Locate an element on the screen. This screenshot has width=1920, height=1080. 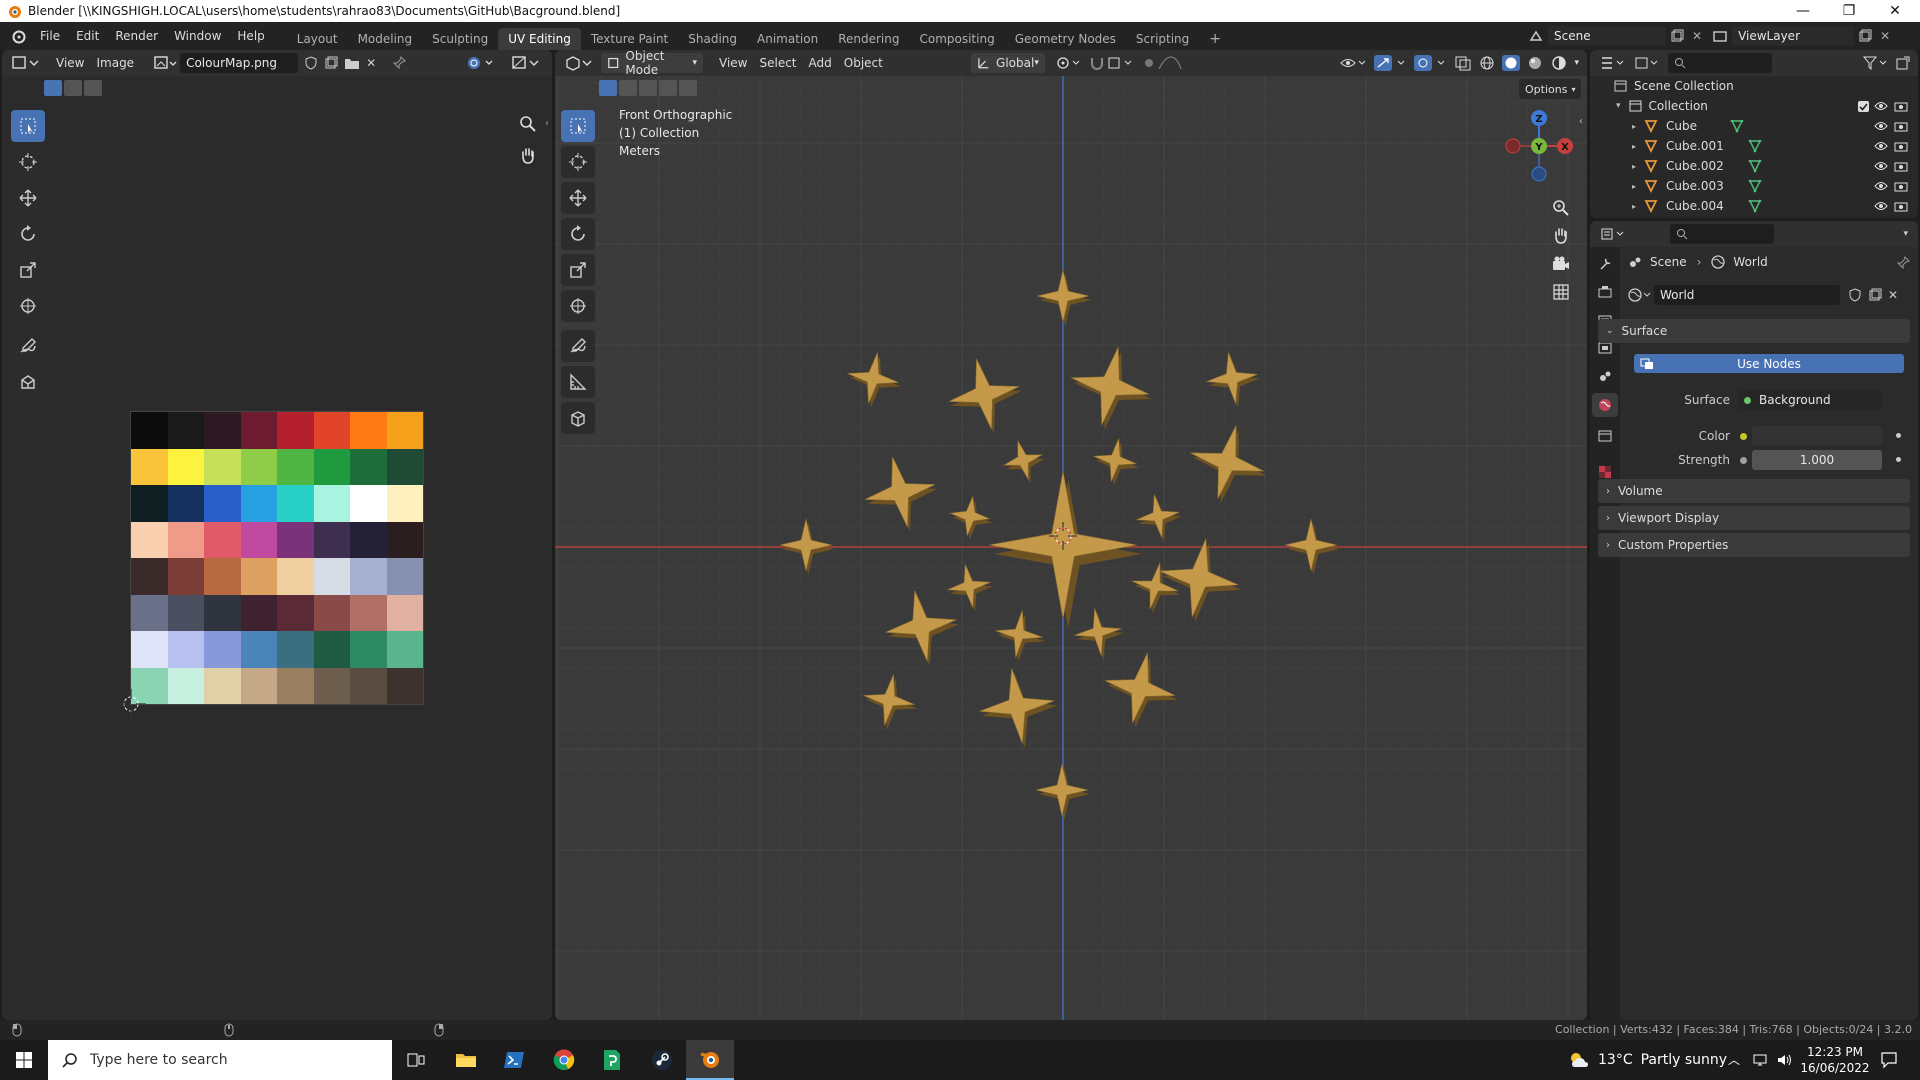
strength-keyframe-icon is located at coordinates (1898, 459).